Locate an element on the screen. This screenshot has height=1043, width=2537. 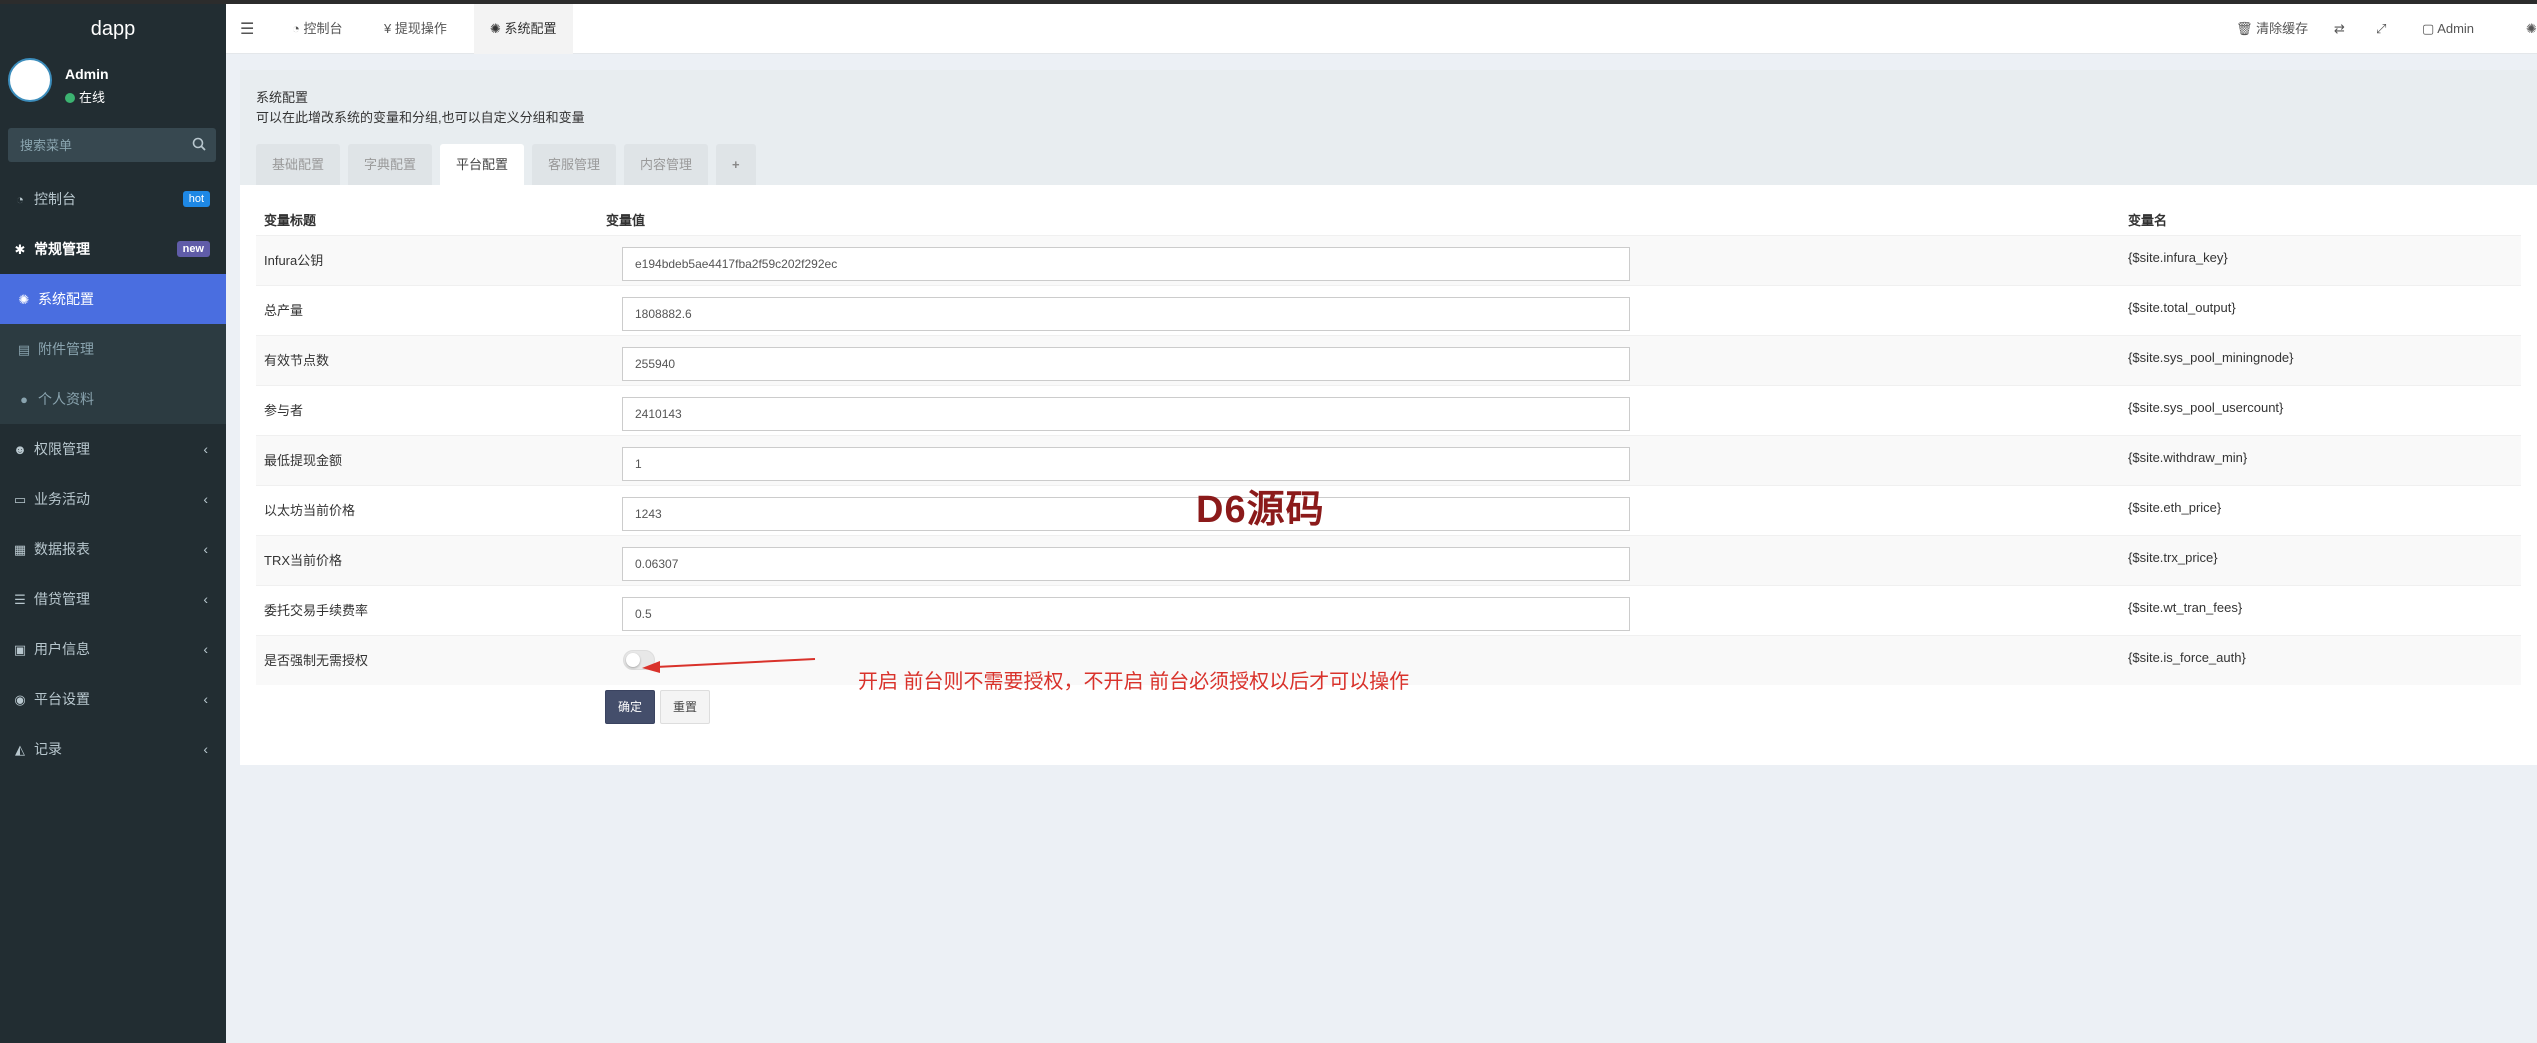
user-icon: ● is located at coordinates (24, 399).